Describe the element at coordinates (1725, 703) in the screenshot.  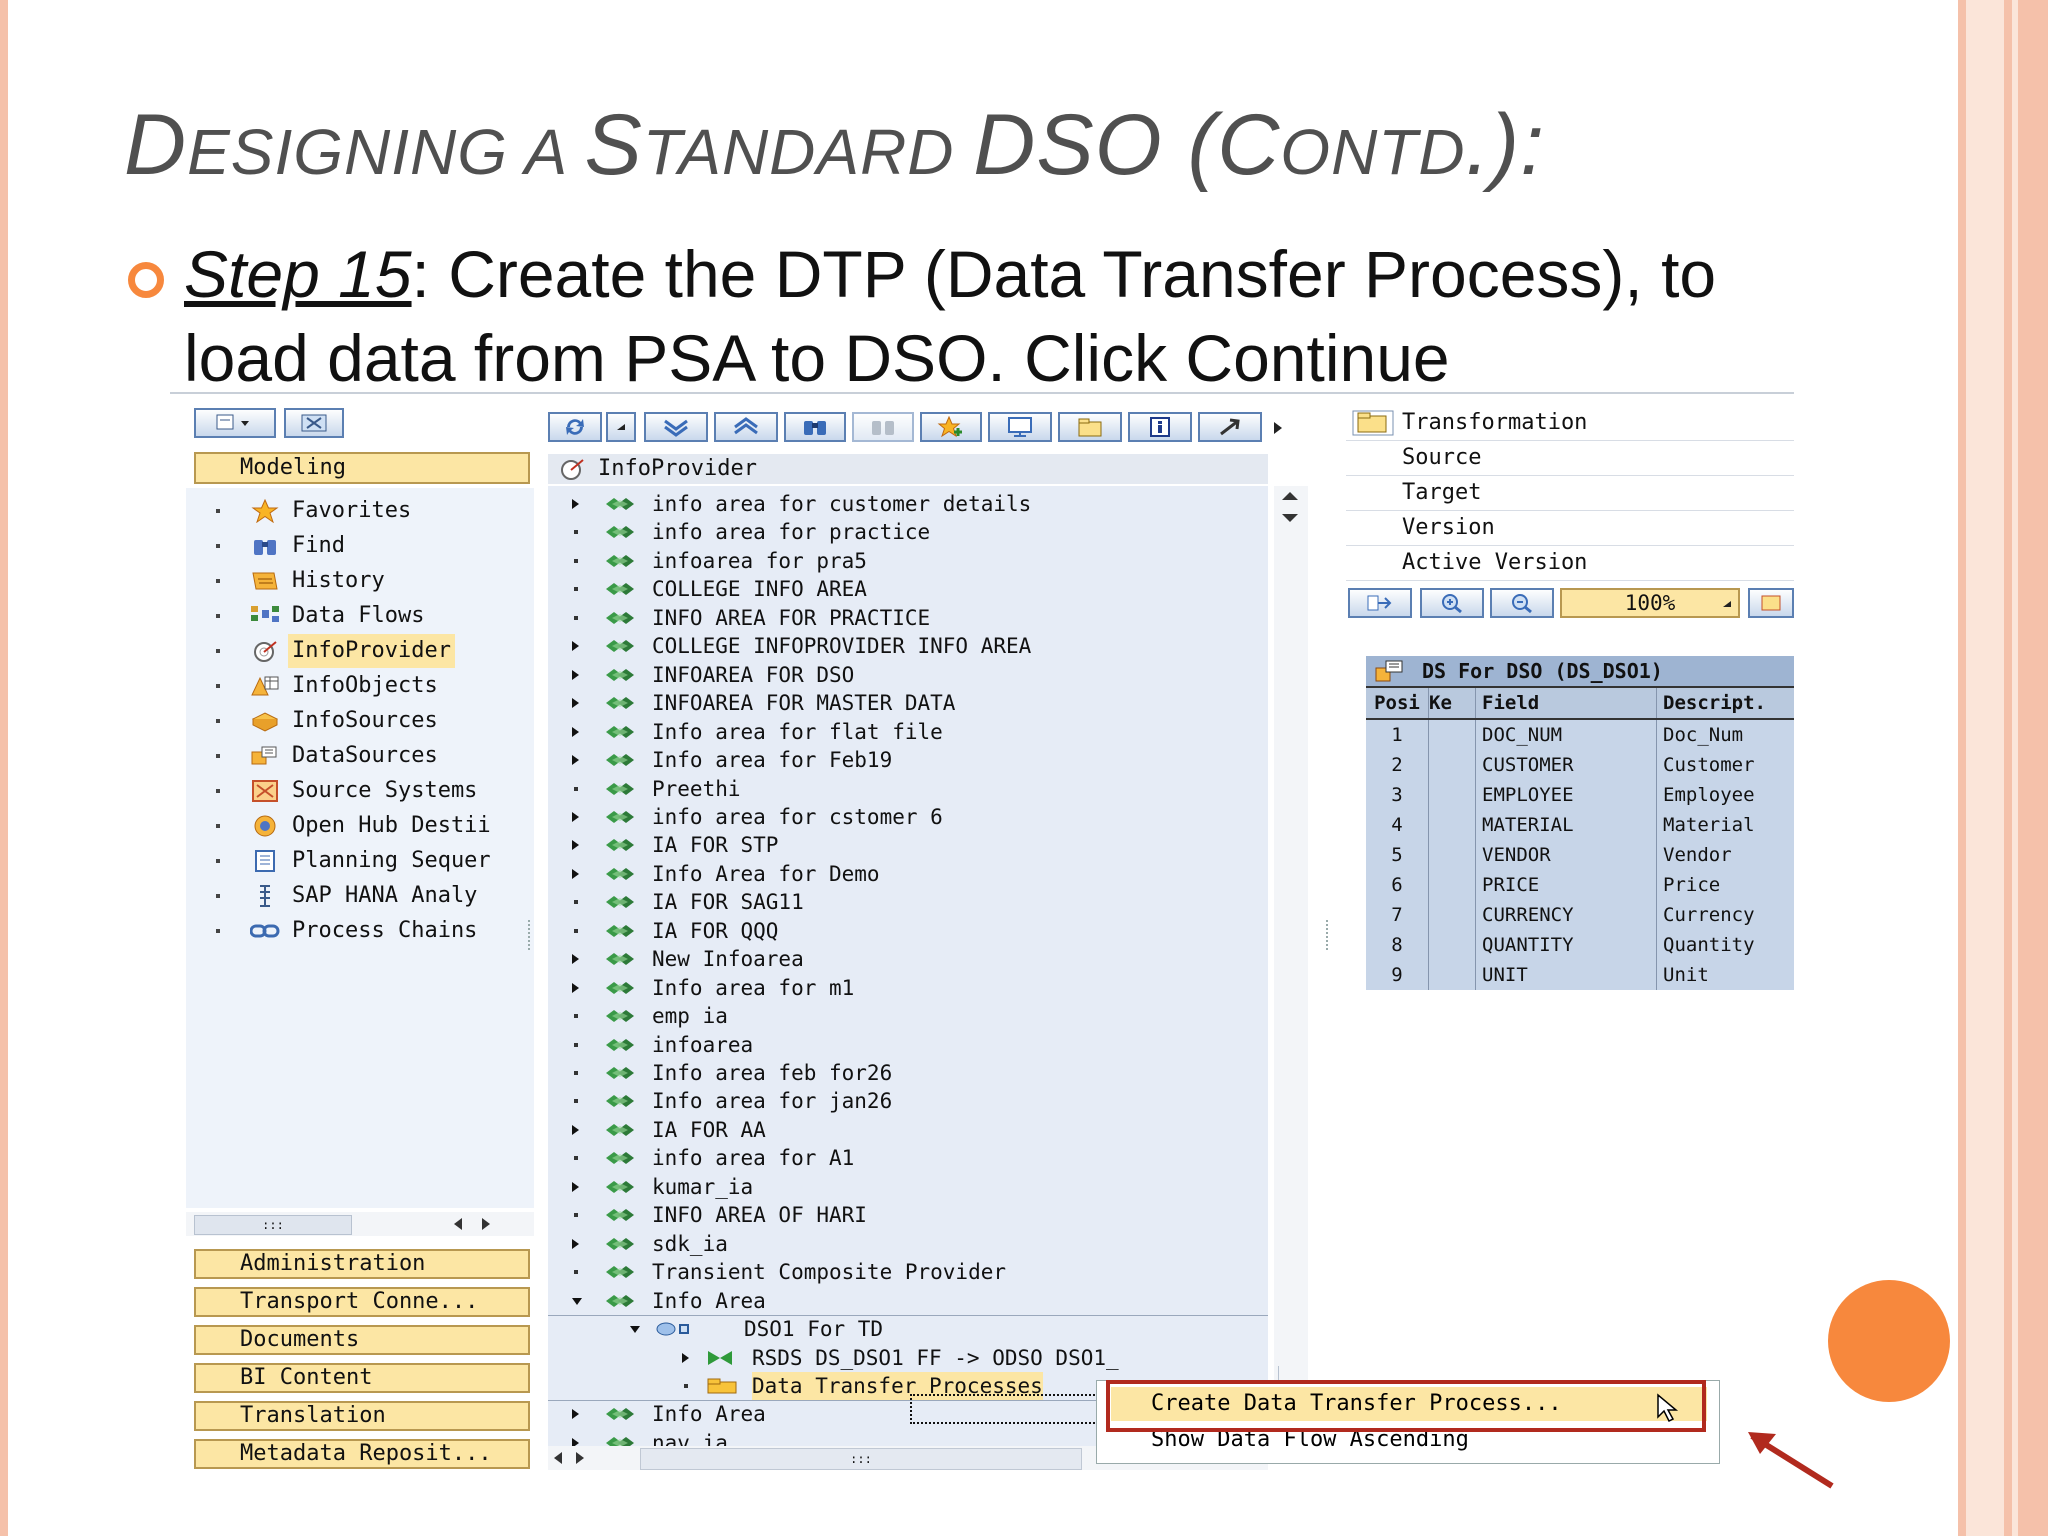
I see `col-description: Descript.` at that location.